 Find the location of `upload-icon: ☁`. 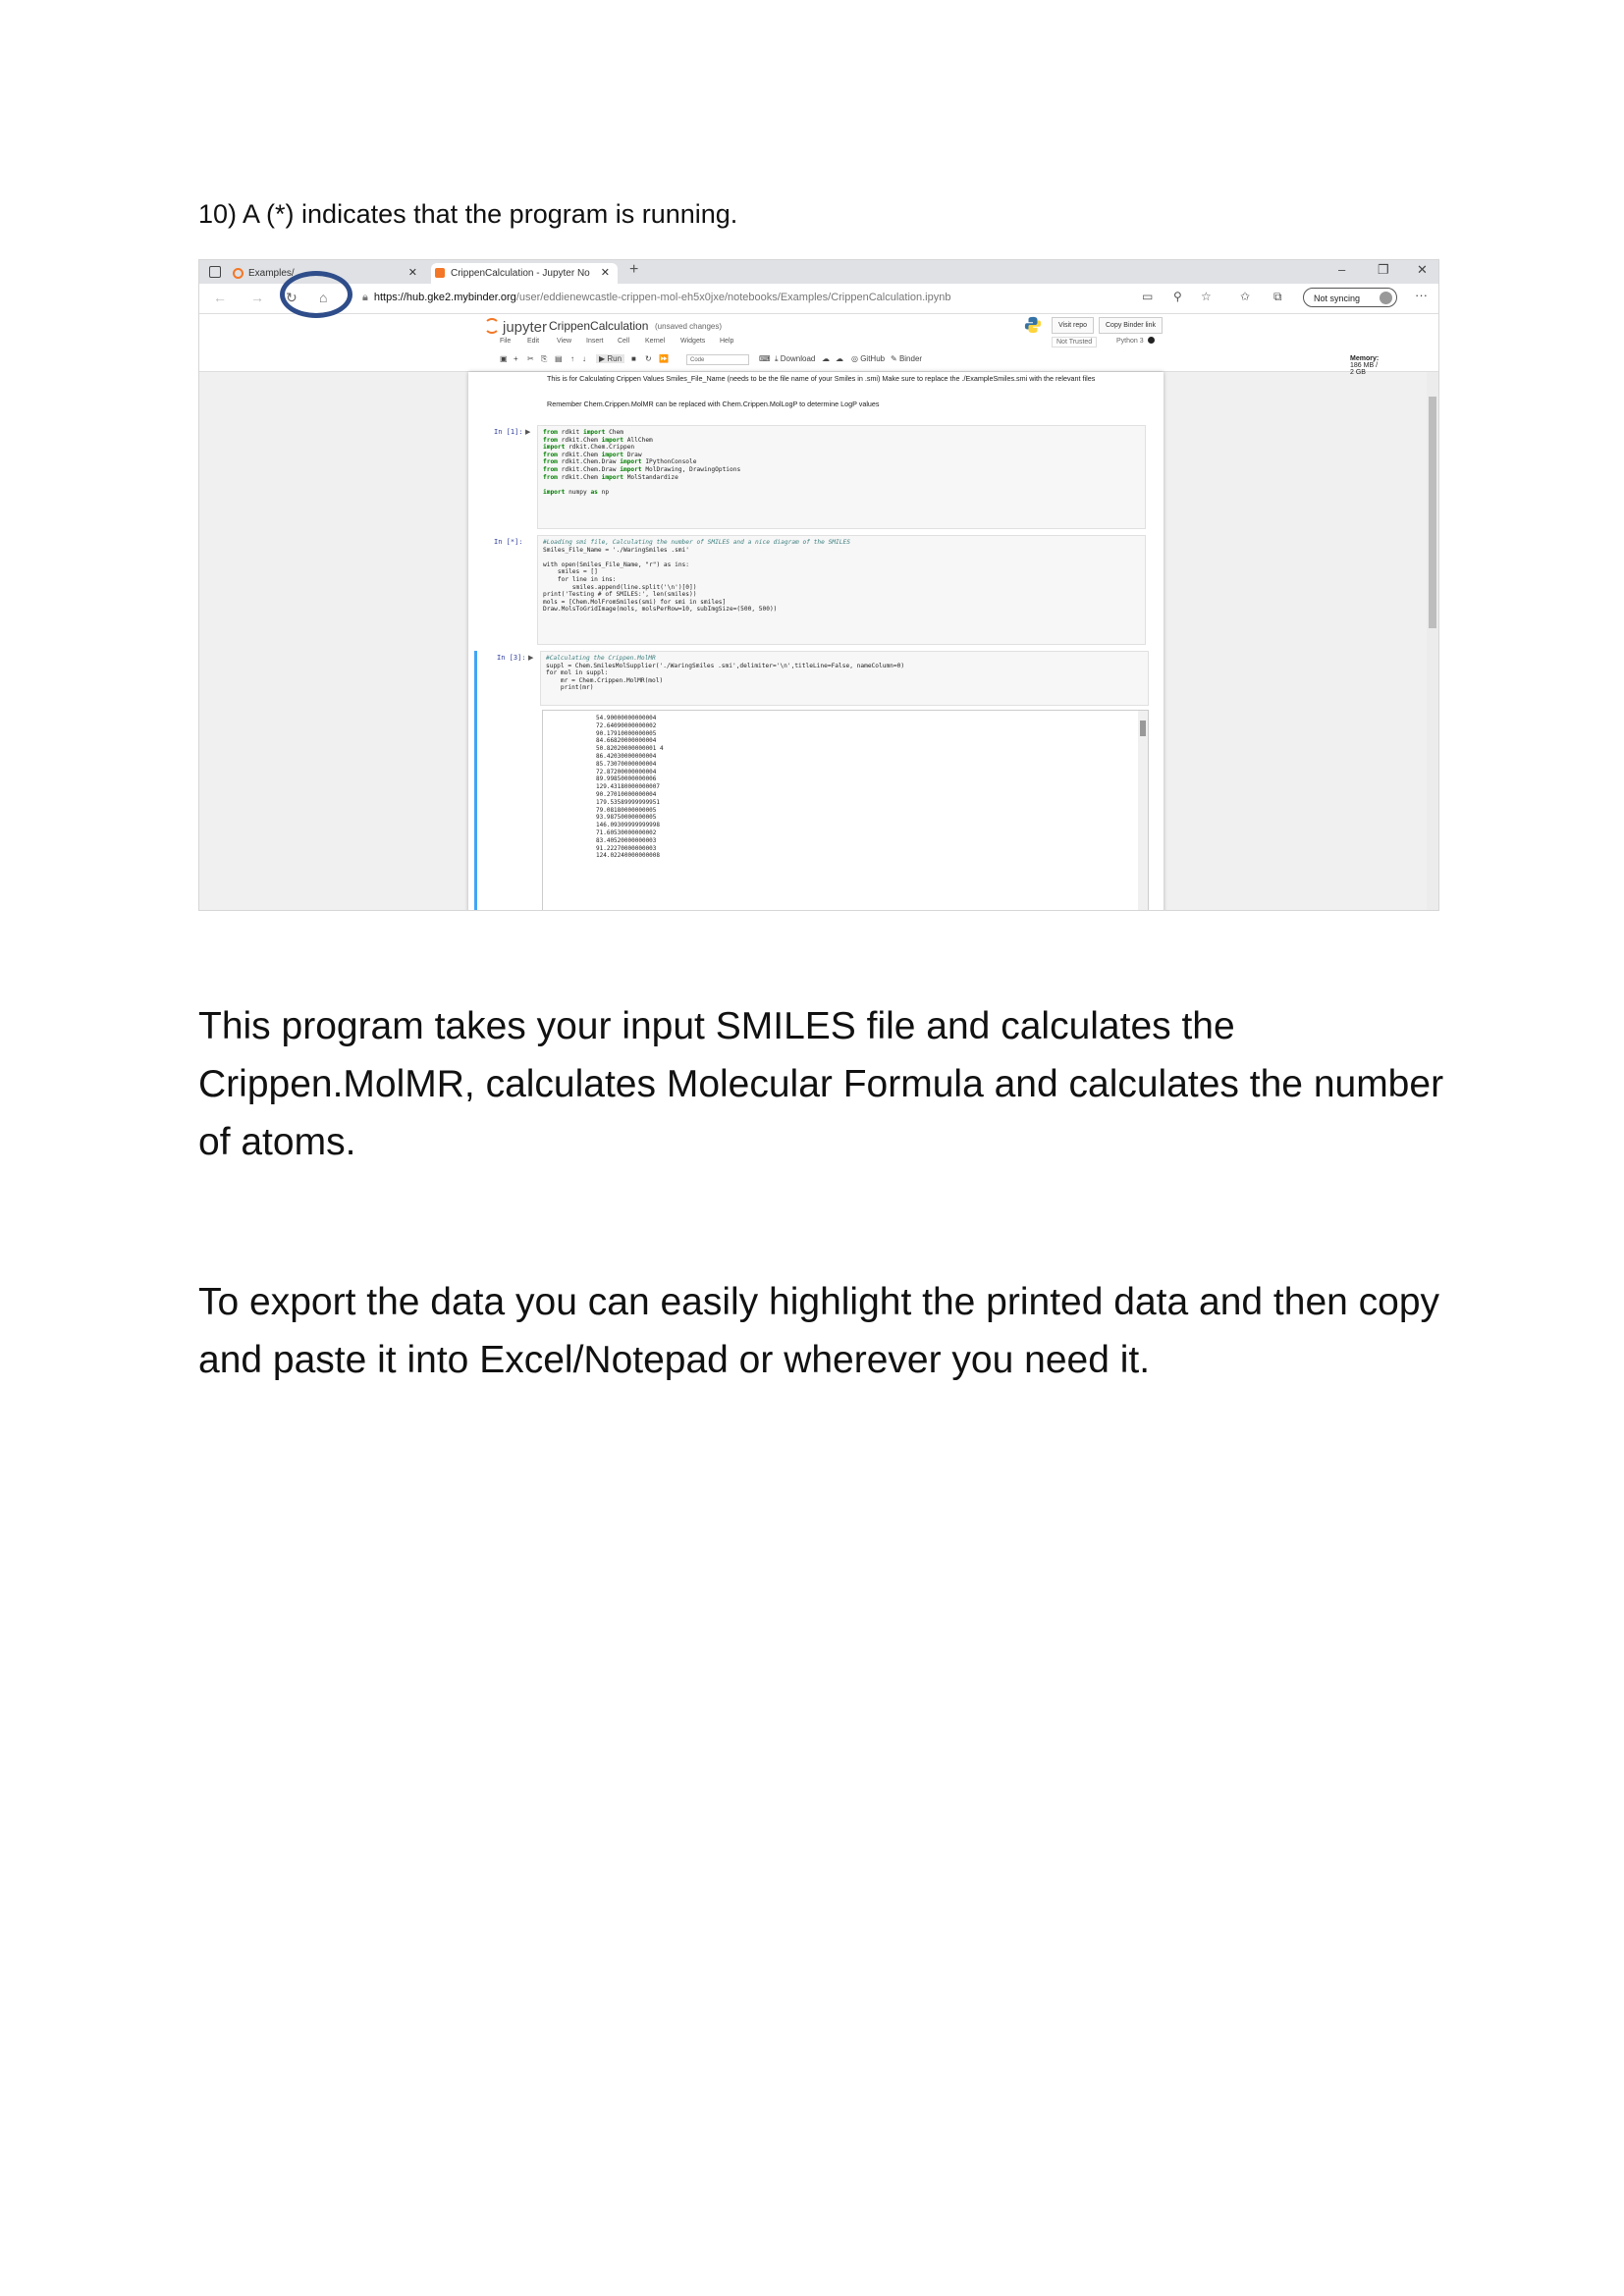

upload-icon: ☁ is located at coordinates (826, 359).